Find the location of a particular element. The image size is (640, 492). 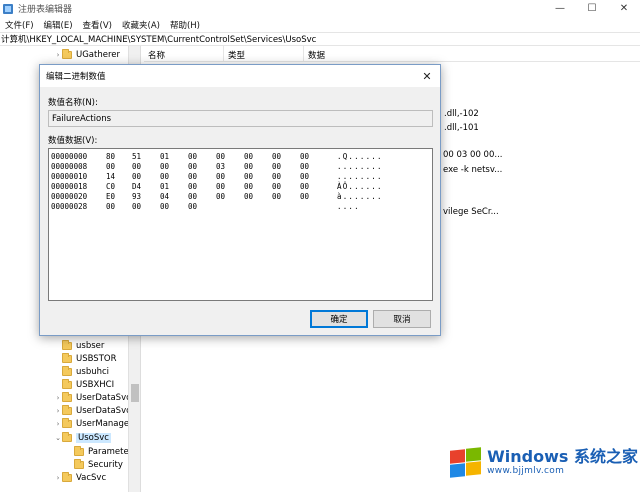

column-name-header: 名称 is located at coordinates (184, 53).